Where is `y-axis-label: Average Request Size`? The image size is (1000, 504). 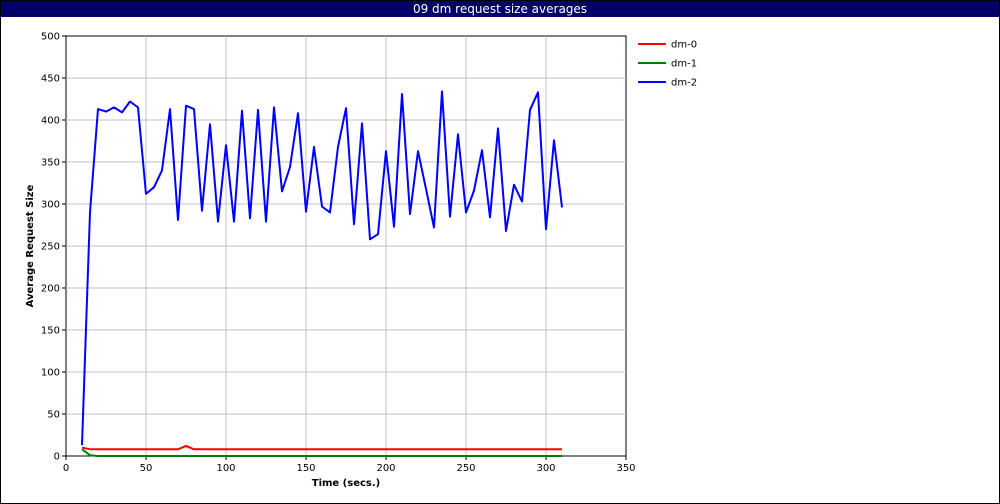 y-axis-label: Average Request Size is located at coordinates (30, 245).